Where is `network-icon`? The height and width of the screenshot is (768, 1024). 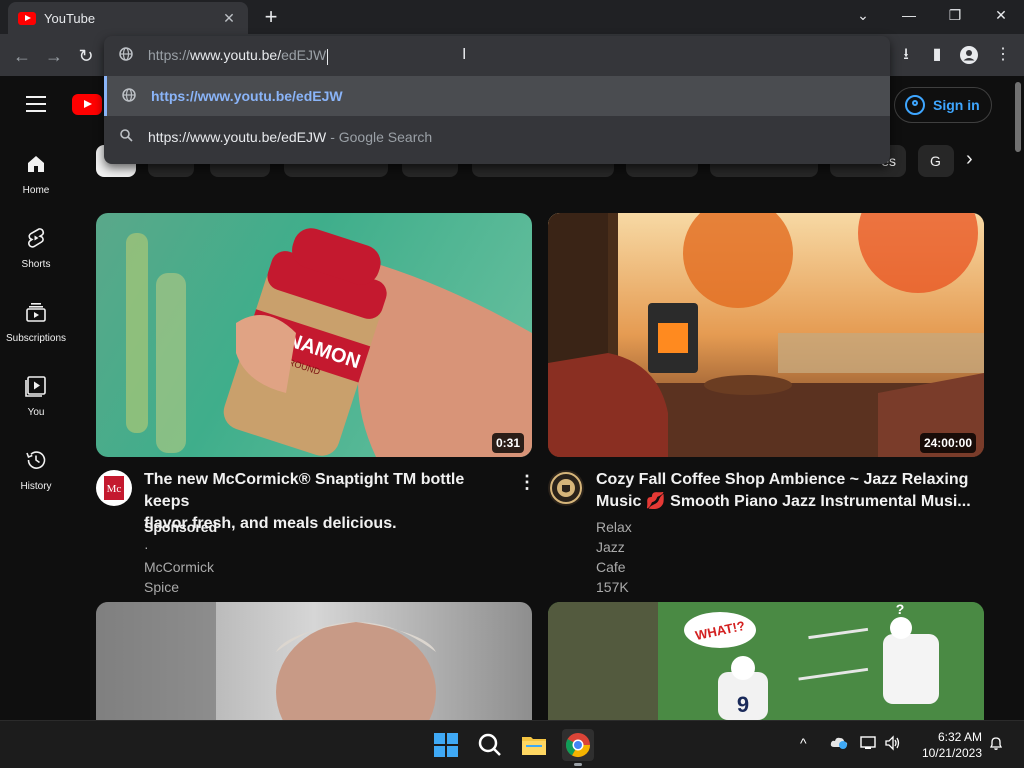
network-icon is located at coordinates (869, 744).